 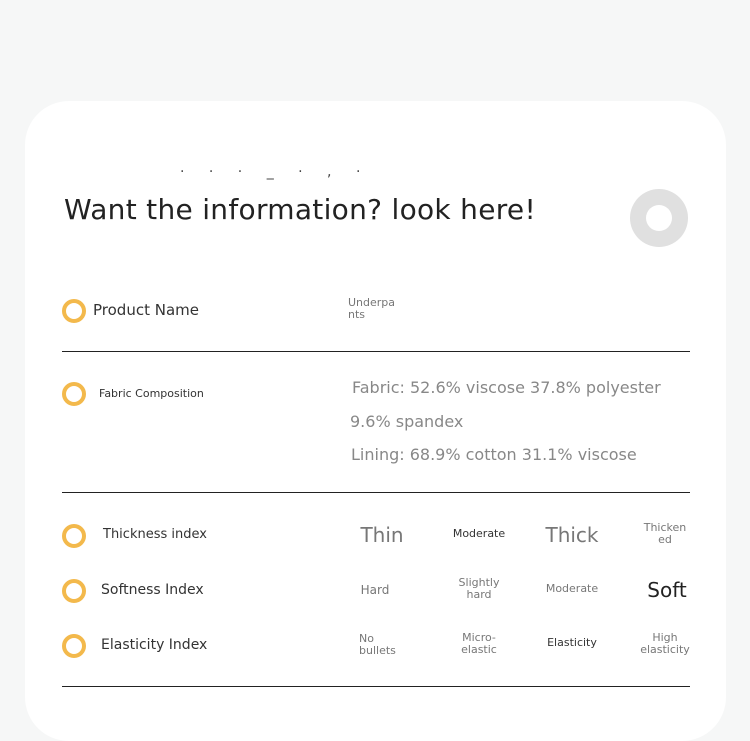 I want to click on softness-index-label: Softness Index, so click(x=152, y=590).